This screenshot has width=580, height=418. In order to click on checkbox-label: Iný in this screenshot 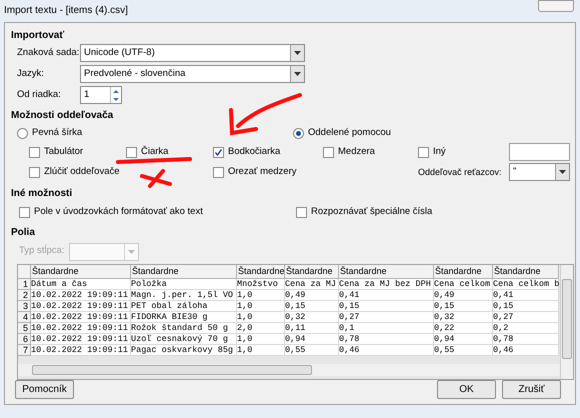, I will do `click(439, 152)`.